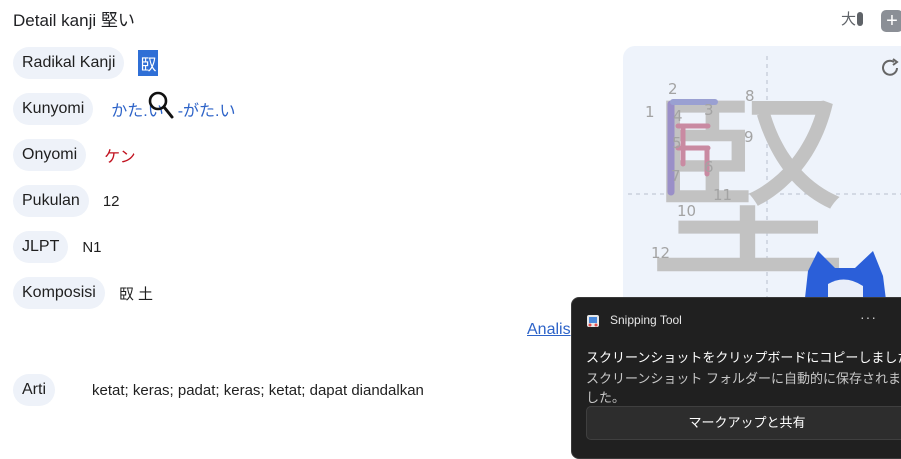 The height and width of the screenshot is (459, 901). Describe the element at coordinates (677, 143) in the screenshot. I see `stroke-number: 5` at that location.